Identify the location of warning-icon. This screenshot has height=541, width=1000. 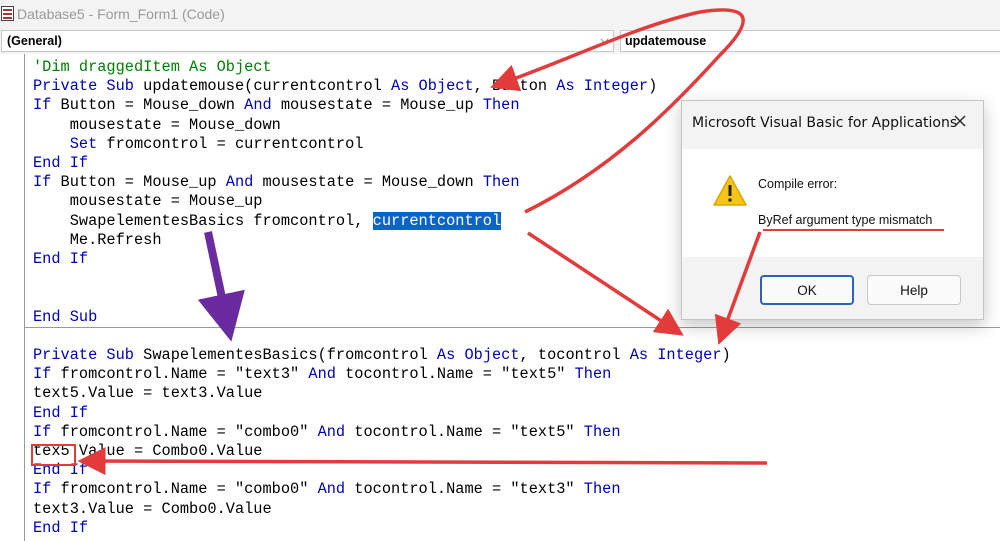
(730, 190).